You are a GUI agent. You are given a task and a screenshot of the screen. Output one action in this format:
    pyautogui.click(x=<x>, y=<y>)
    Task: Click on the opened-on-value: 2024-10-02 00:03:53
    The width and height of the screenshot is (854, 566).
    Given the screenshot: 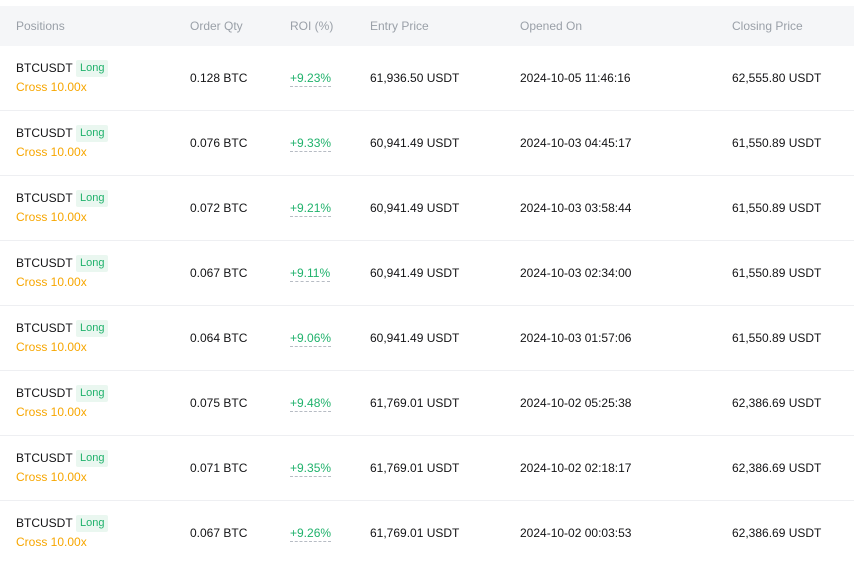 What is the action you would take?
    pyautogui.click(x=576, y=533)
    